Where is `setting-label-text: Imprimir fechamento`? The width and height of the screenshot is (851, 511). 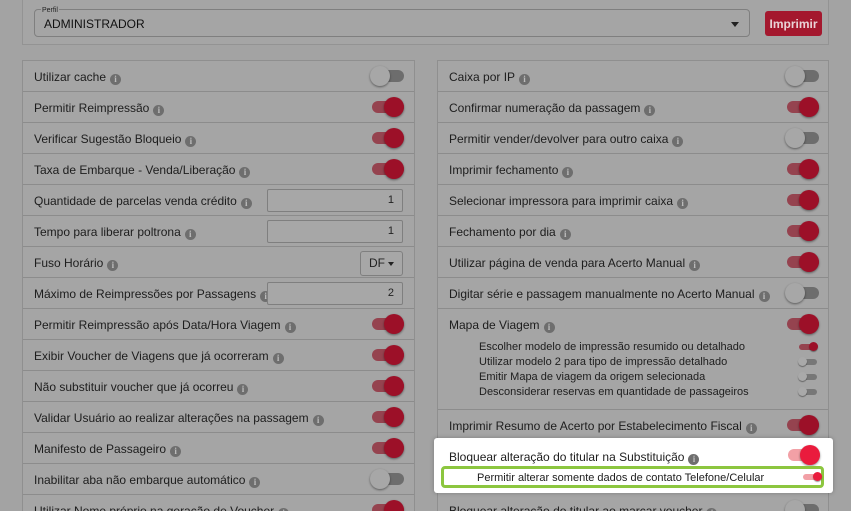 setting-label-text: Imprimir fechamento is located at coordinates (504, 170).